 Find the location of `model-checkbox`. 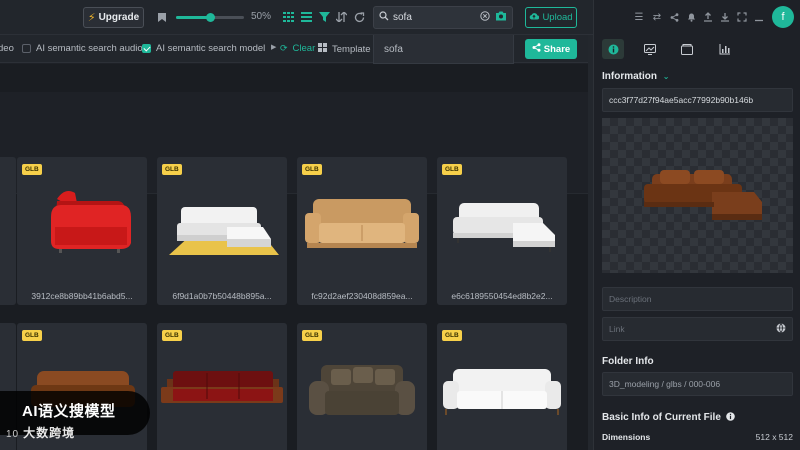

model-checkbox is located at coordinates (146, 48).